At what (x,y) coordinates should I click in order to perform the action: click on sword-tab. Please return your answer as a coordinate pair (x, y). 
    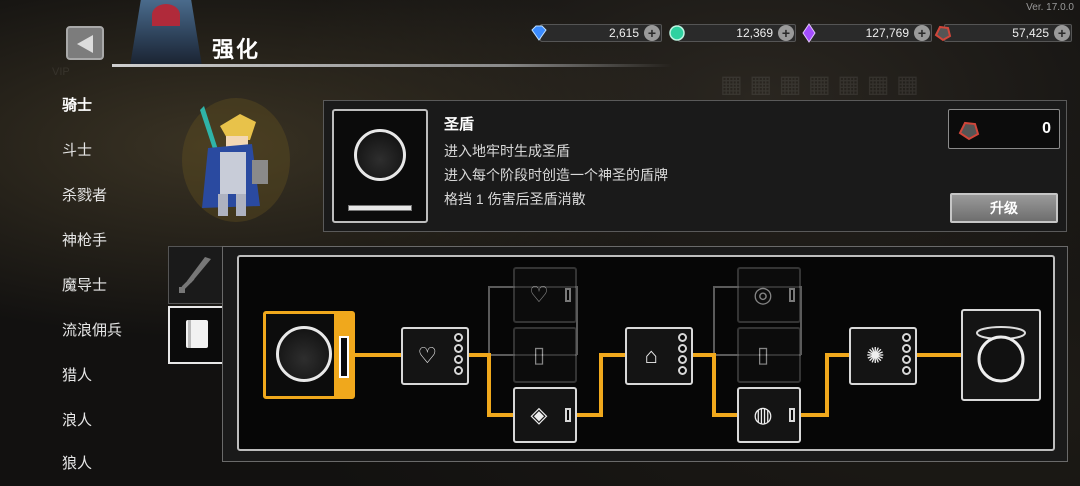
    Looking at the image, I should click on (195, 275).